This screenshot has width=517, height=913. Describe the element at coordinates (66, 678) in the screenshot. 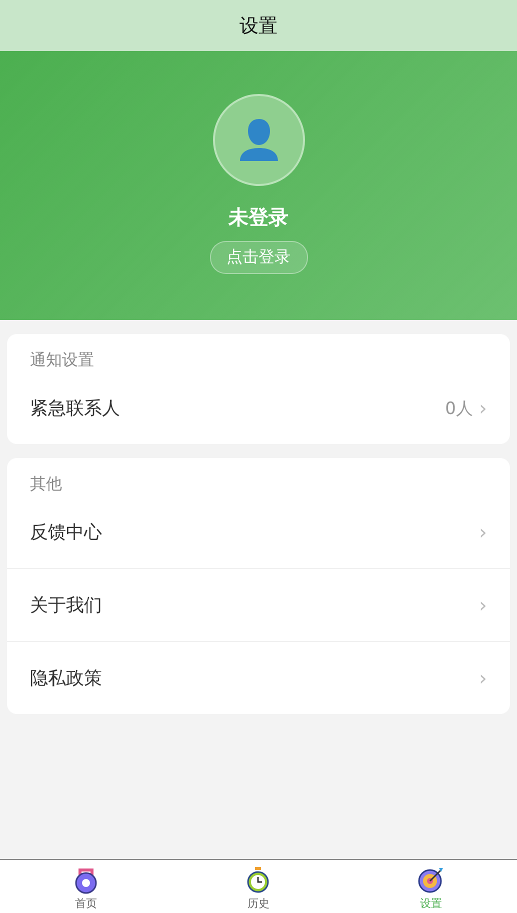

I see `row-label: 隐私政策` at that location.